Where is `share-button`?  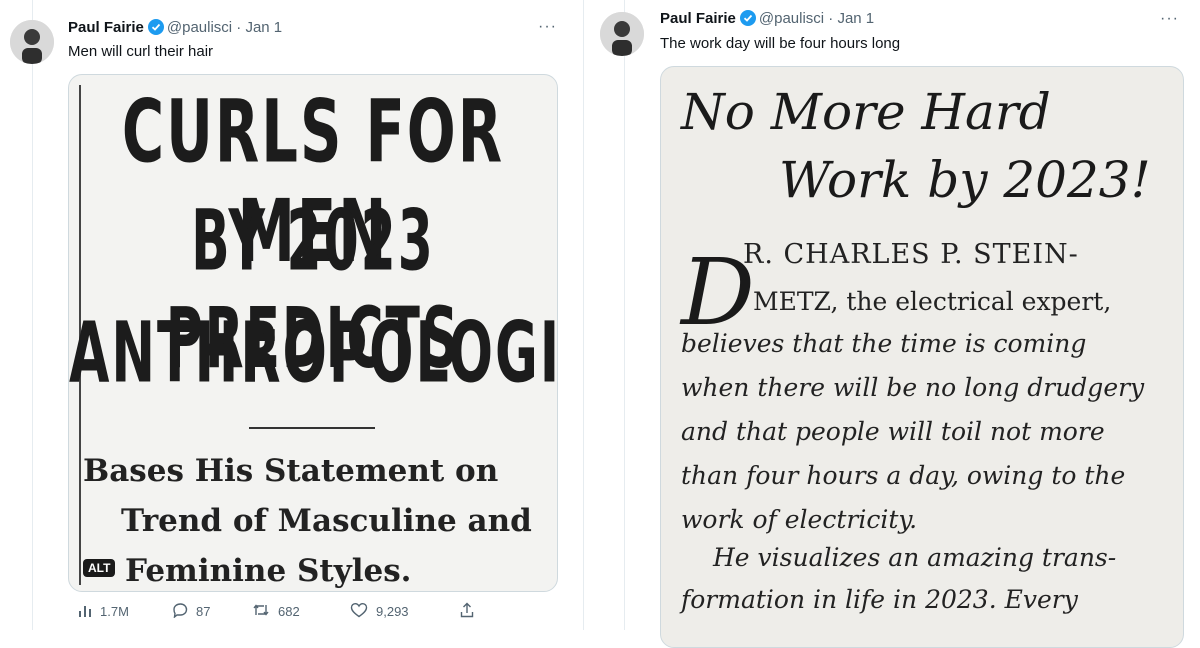 share-button is located at coordinates (471, 611).